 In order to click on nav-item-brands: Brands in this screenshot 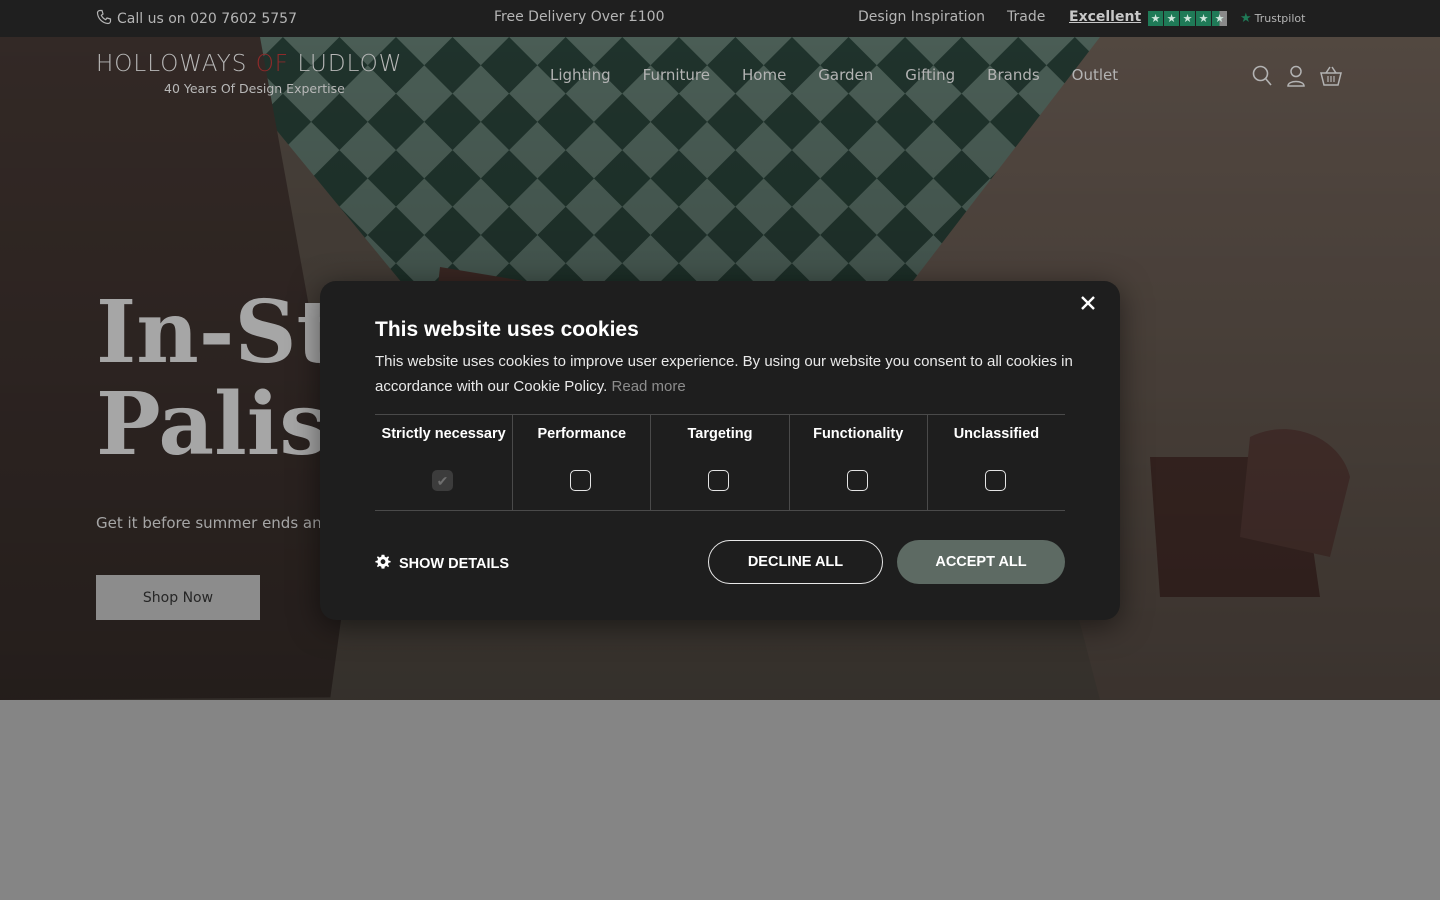, I will do `click(1013, 75)`.